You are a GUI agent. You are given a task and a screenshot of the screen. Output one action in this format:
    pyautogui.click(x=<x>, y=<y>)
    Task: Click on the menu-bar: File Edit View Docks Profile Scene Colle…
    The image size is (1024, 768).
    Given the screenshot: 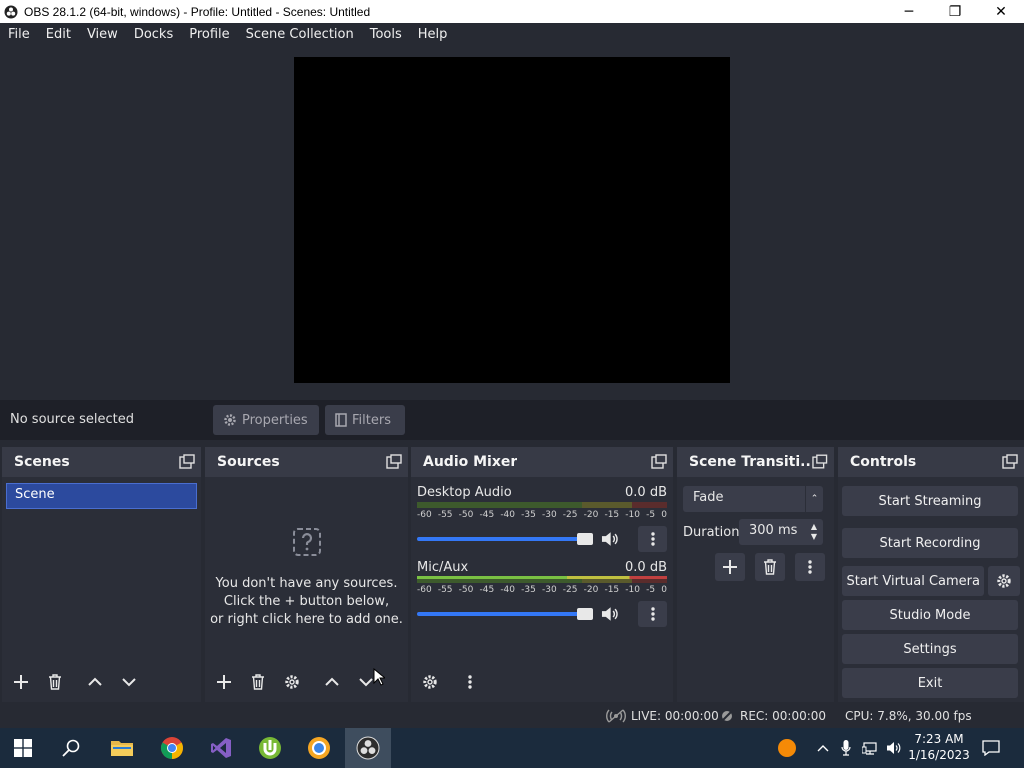 What is the action you would take?
    pyautogui.click(x=512, y=35)
    